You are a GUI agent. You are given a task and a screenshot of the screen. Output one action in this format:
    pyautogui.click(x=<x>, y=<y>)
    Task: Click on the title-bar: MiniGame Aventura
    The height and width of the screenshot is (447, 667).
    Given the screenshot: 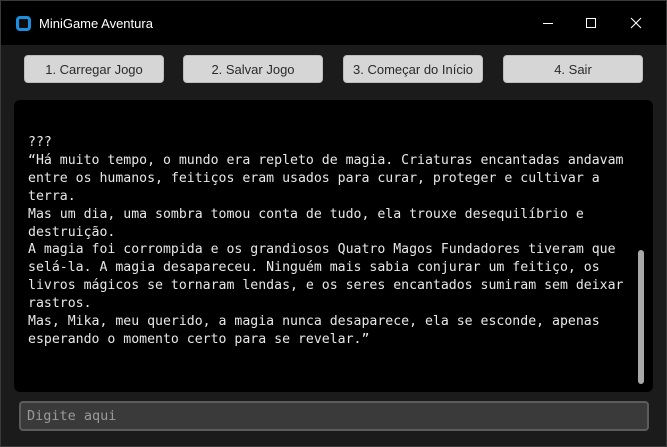 What is the action you would take?
    pyautogui.click(x=333, y=23)
    